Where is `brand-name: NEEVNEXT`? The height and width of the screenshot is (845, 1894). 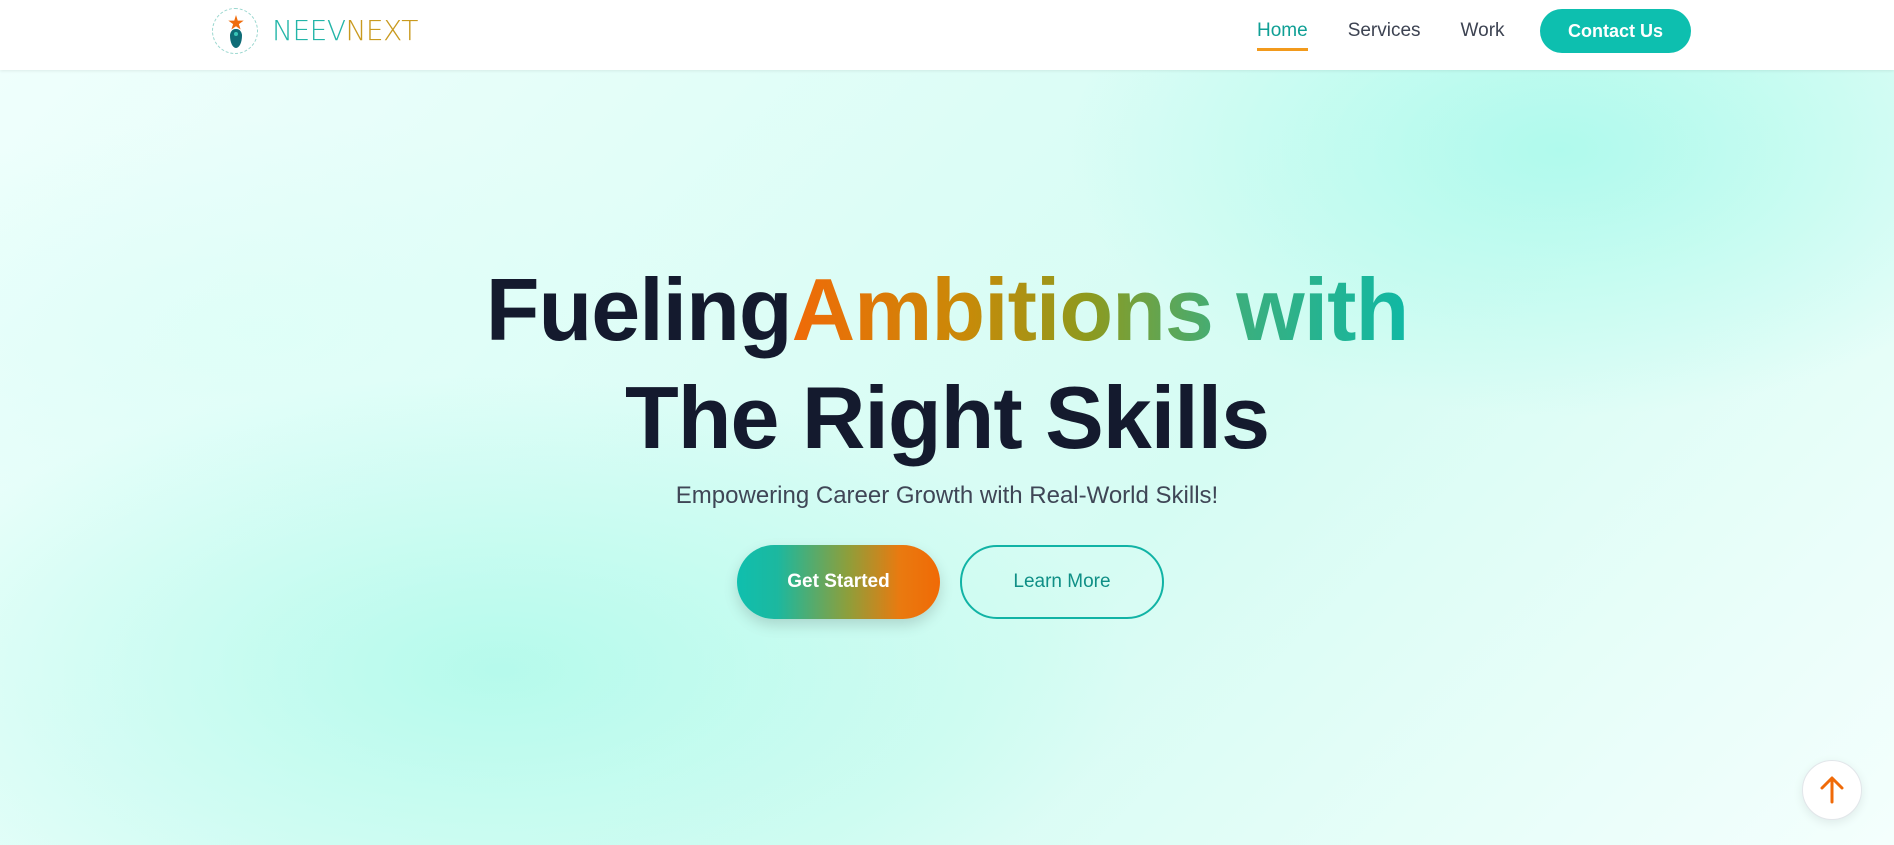 brand-name: NEEVNEXT is located at coordinates (345, 31).